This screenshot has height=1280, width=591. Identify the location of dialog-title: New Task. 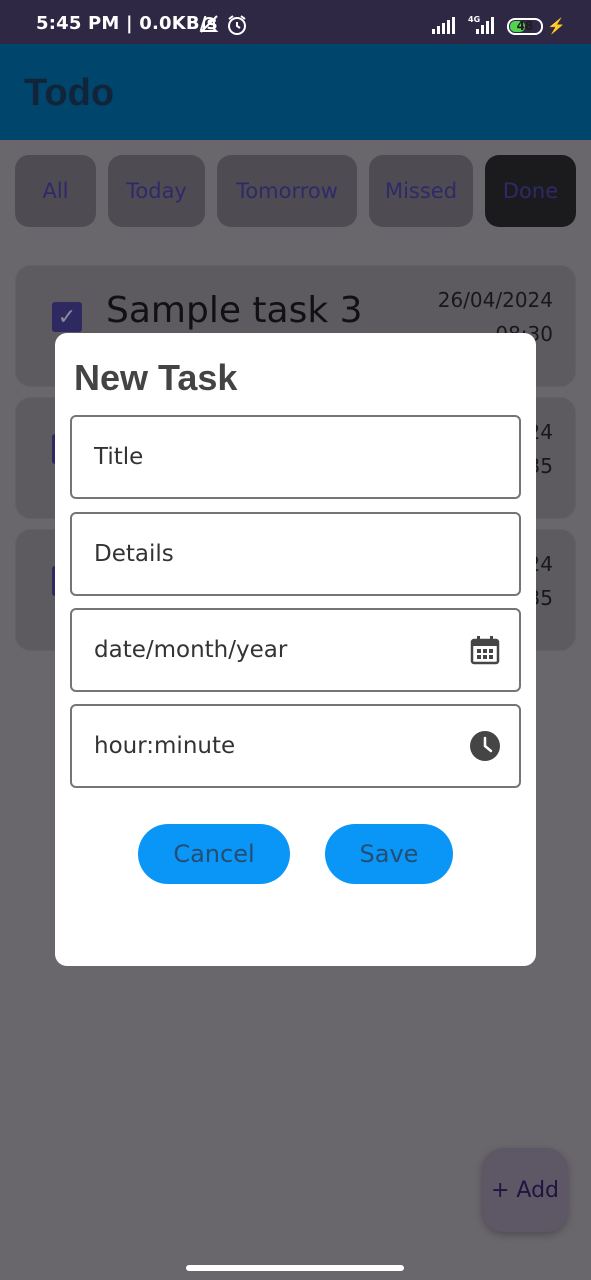
(156, 377).